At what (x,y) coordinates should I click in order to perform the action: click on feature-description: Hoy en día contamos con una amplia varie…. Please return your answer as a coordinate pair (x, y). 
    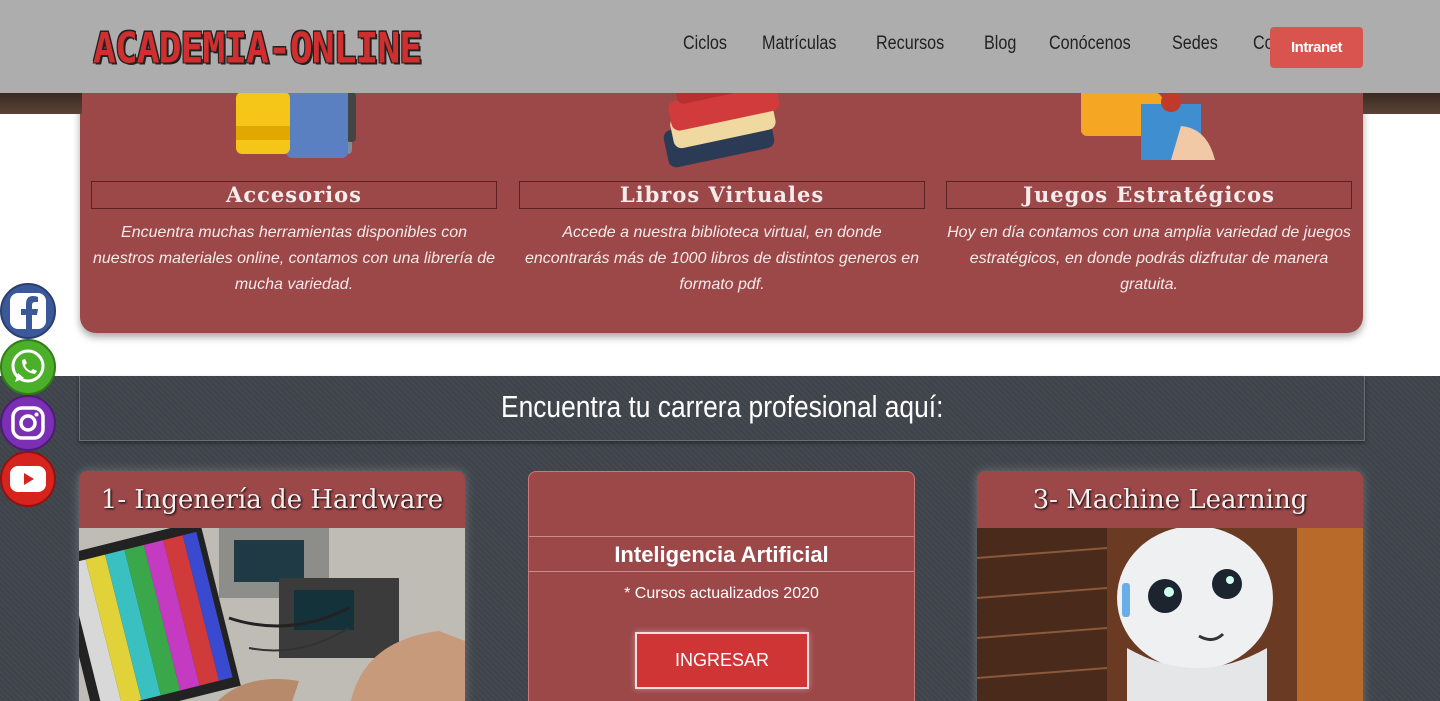
    Looking at the image, I should click on (1149, 258).